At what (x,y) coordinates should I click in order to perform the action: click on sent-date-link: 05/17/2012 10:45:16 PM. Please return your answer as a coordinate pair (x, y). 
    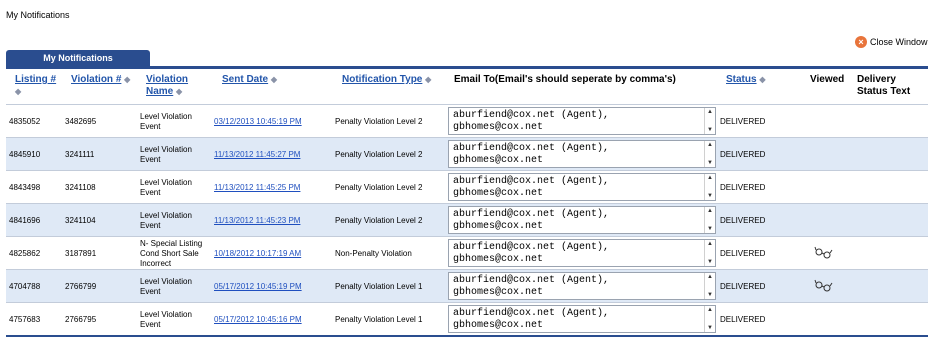
    Looking at the image, I should click on (258, 320).